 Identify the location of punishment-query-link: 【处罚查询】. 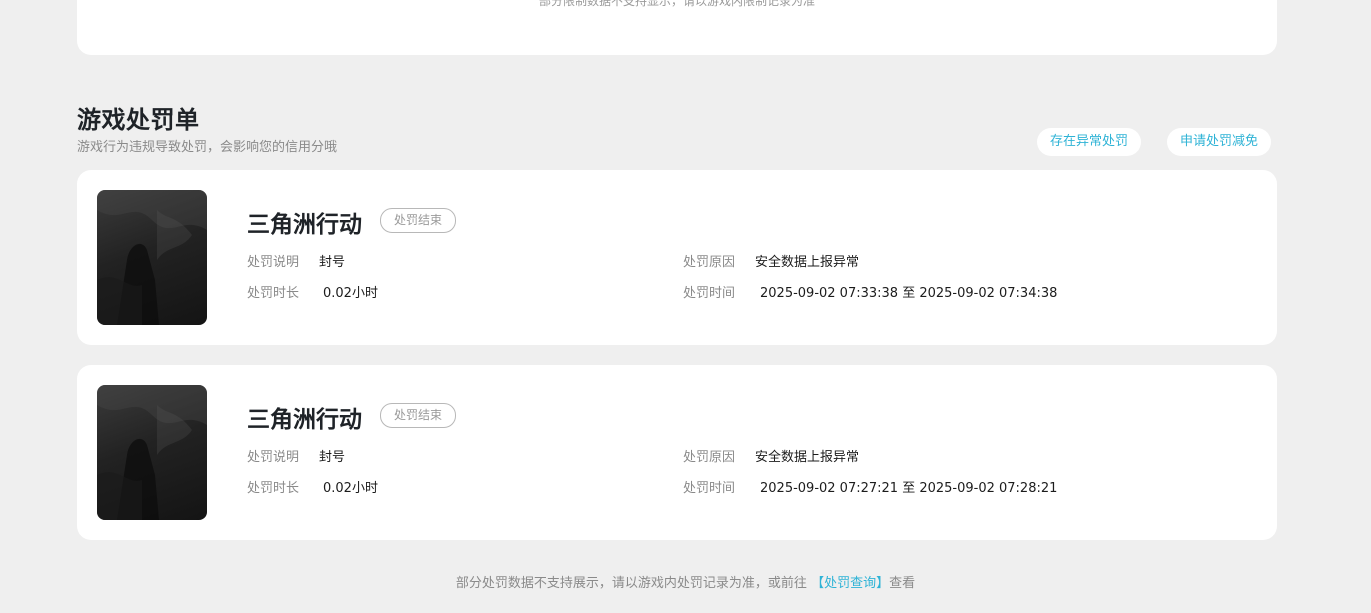
(850, 583).